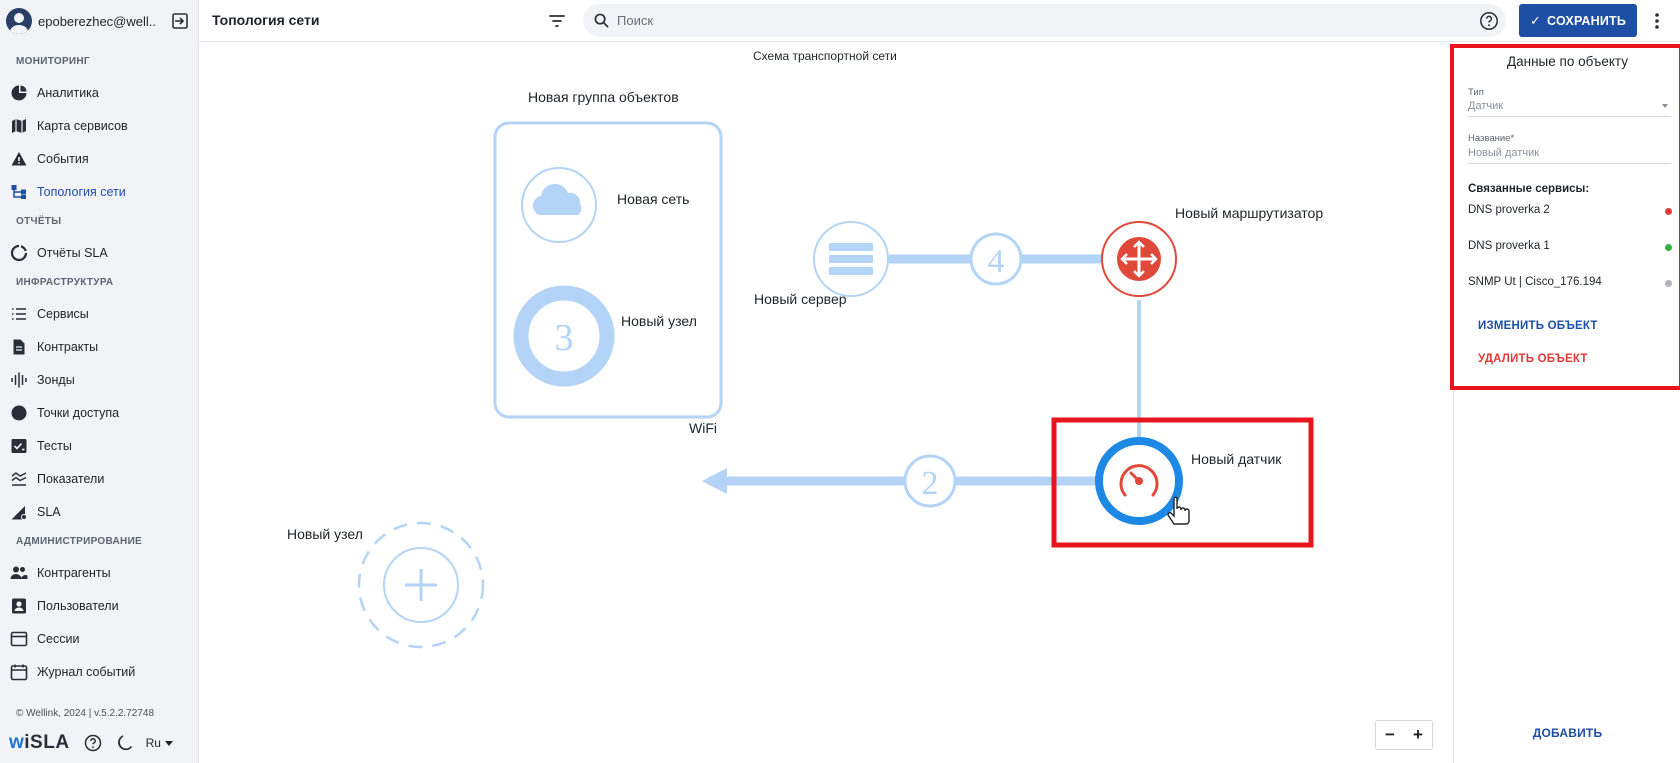 The width and height of the screenshot is (1680, 763). What do you see at coordinates (1139, 259) in the screenshot?
I see `router-node` at bounding box center [1139, 259].